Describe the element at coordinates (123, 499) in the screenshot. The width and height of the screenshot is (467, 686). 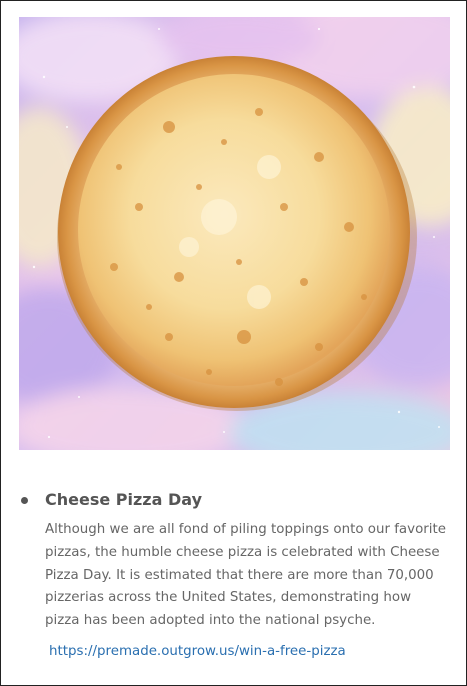
I see `item-title: Cheese Pizza Day` at that location.